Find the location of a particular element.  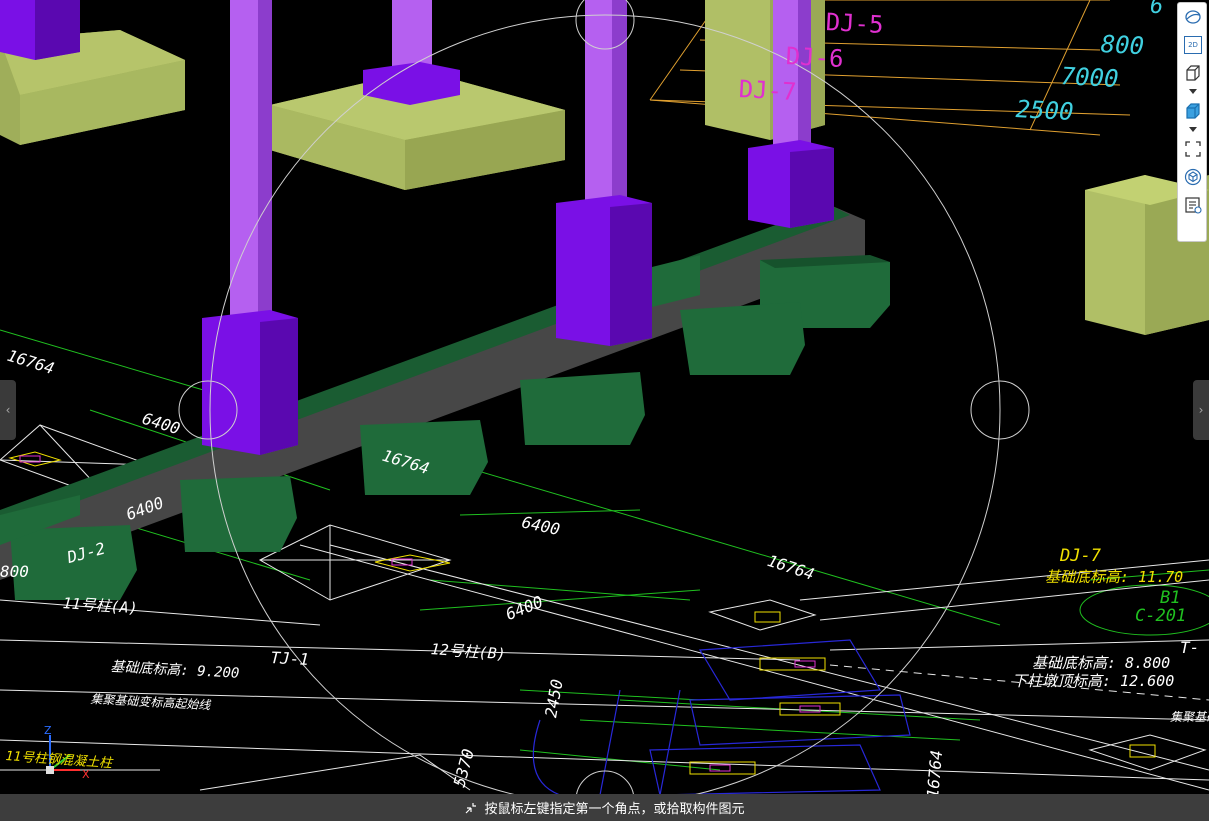

status-hint-text: 按鼠标左键指定第一个角点，或拾取构件图元 is located at coordinates (614, 808).